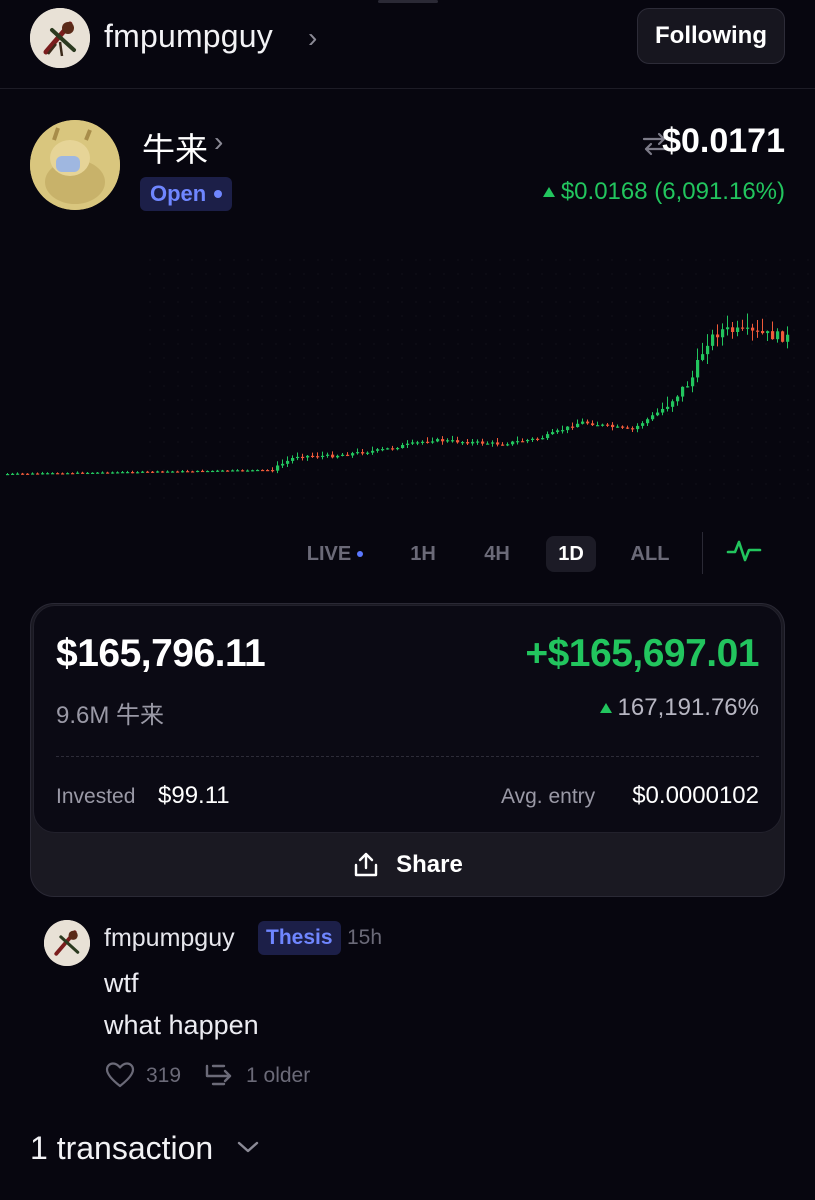 This screenshot has height=1200, width=815. What do you see at coordinates (194, 795) in the screenshot?
I see `invested-value: $99.11` at bounding box center [194, 795].